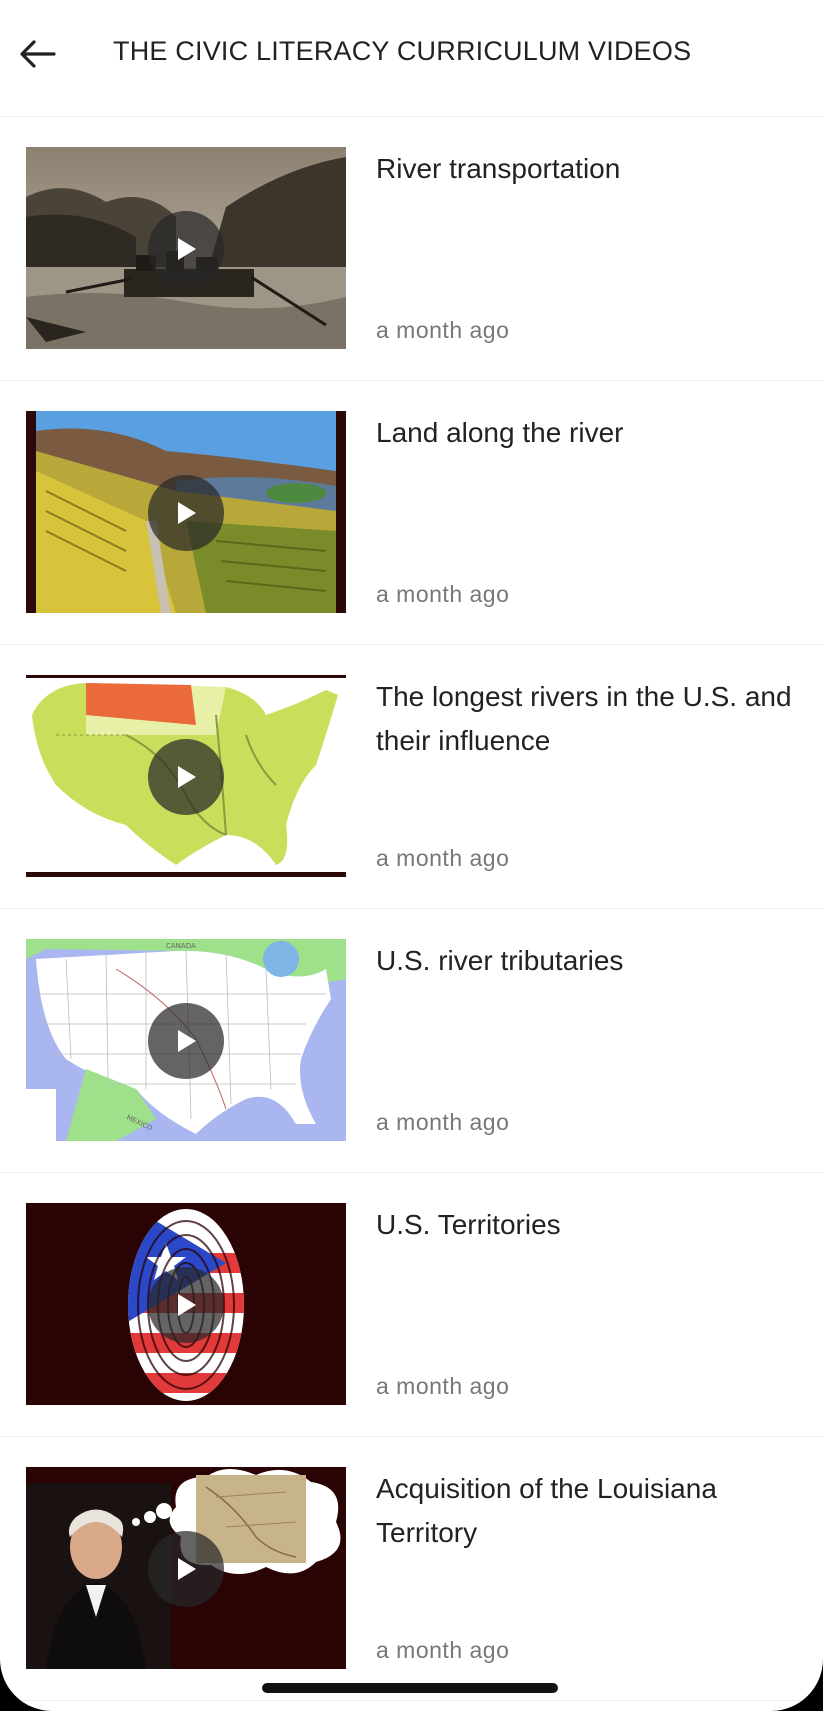 The height and width of the screenshot is (1711, 823). I want to click on page-title: THE CIVIC LITERACY CURRICULUM VIDEOS, so click(402, 51).